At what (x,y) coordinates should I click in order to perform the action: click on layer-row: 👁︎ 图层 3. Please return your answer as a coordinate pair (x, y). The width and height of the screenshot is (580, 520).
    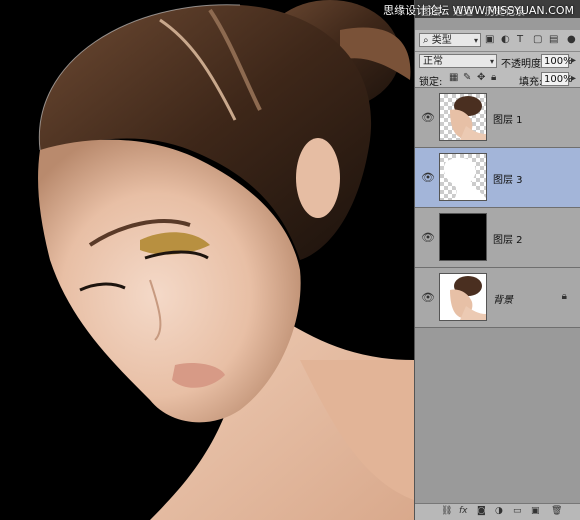
    Looking at the image, I should click on (497, 178).